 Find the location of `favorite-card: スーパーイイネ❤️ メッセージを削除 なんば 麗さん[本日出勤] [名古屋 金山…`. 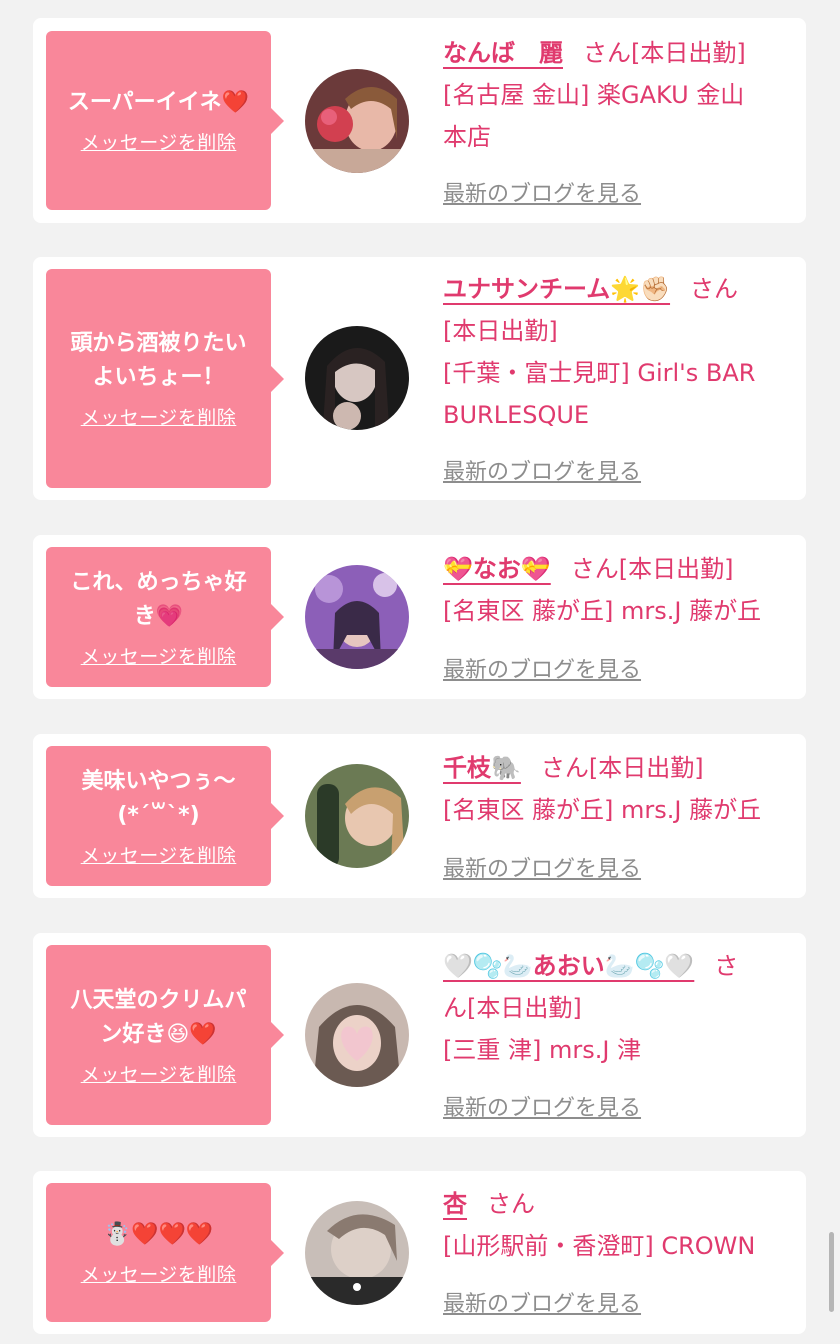

favorite-card: スーパーイイネ❤️ メッセージを削除 なんば 麗さん[本日出勤] [名古屋 金山… is located at coordinates (419, 120).